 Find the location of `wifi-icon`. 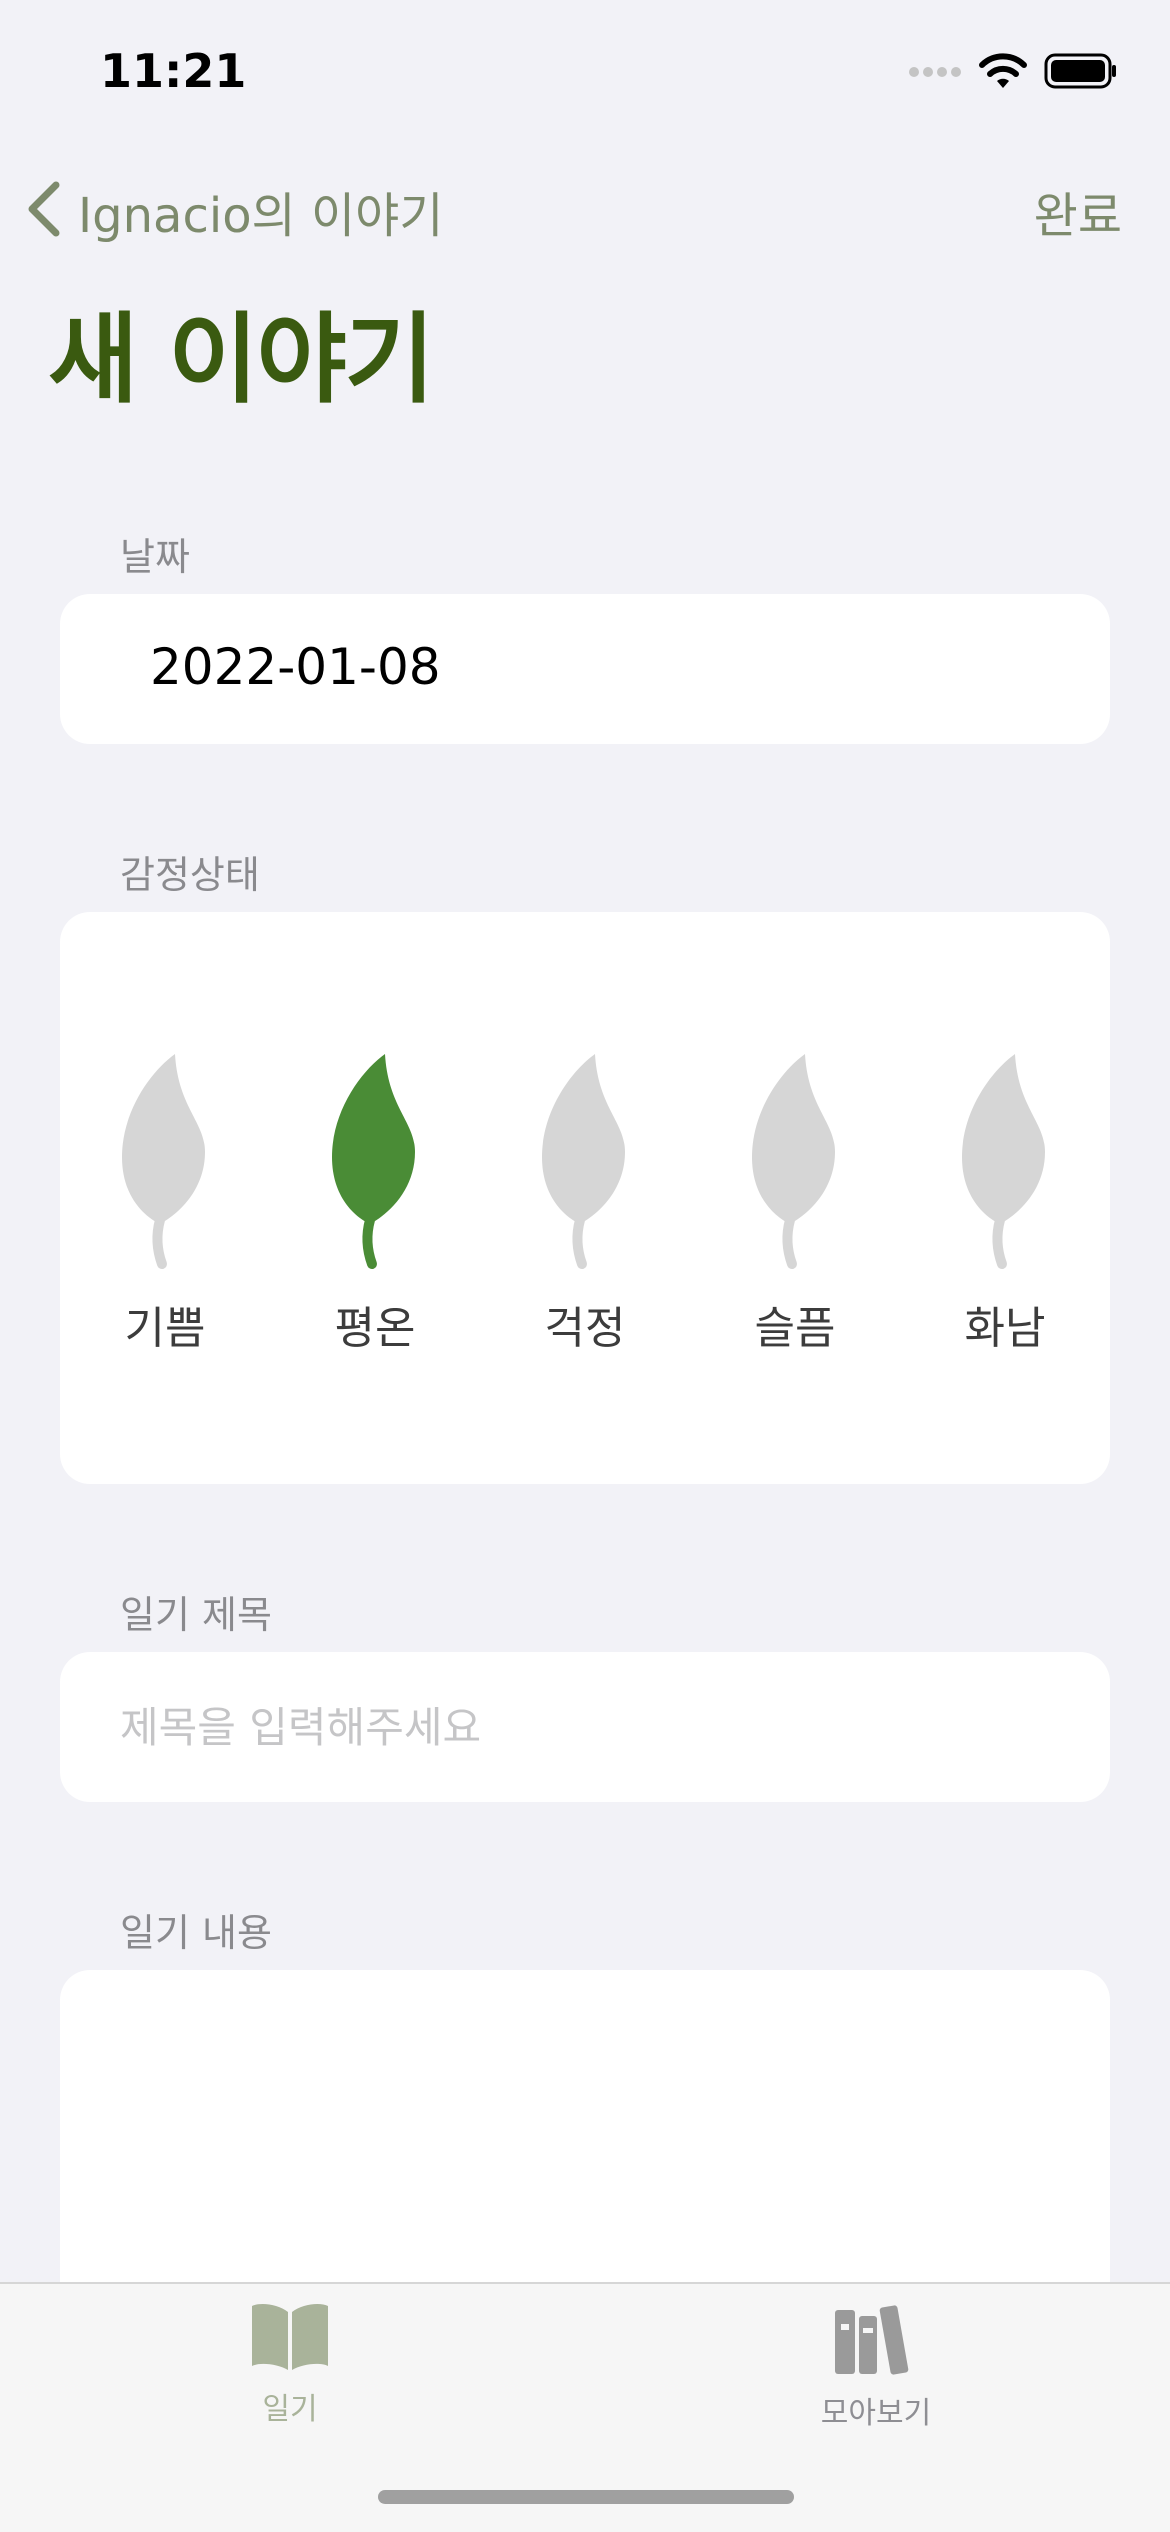

wifi-icon is located at coordinates (1003, 73).